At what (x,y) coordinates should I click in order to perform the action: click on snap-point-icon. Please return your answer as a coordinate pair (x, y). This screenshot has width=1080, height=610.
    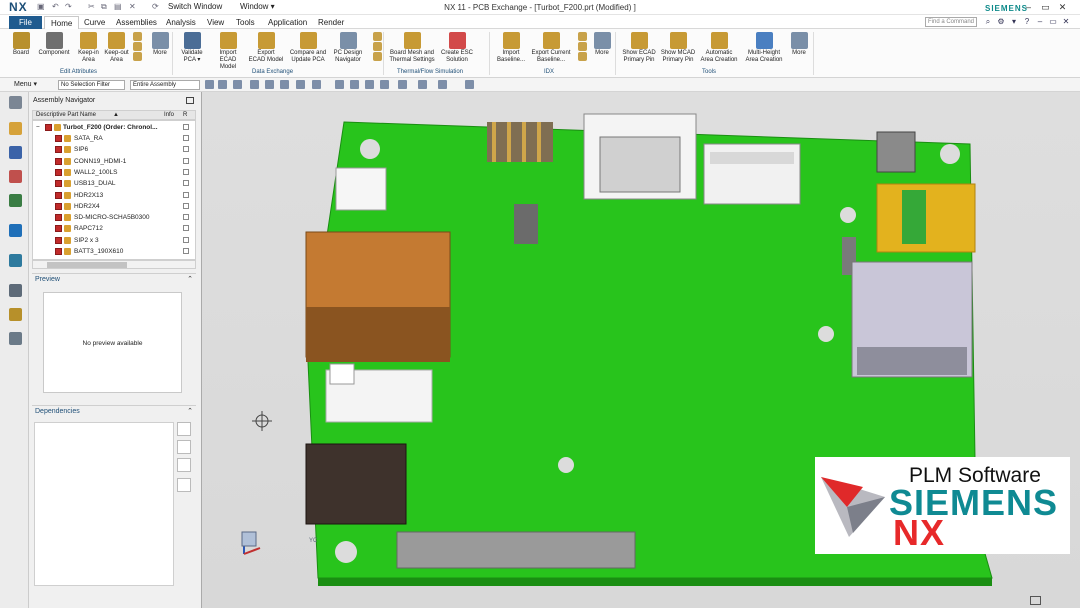
    Looking at the image, I should click on (254, 84).